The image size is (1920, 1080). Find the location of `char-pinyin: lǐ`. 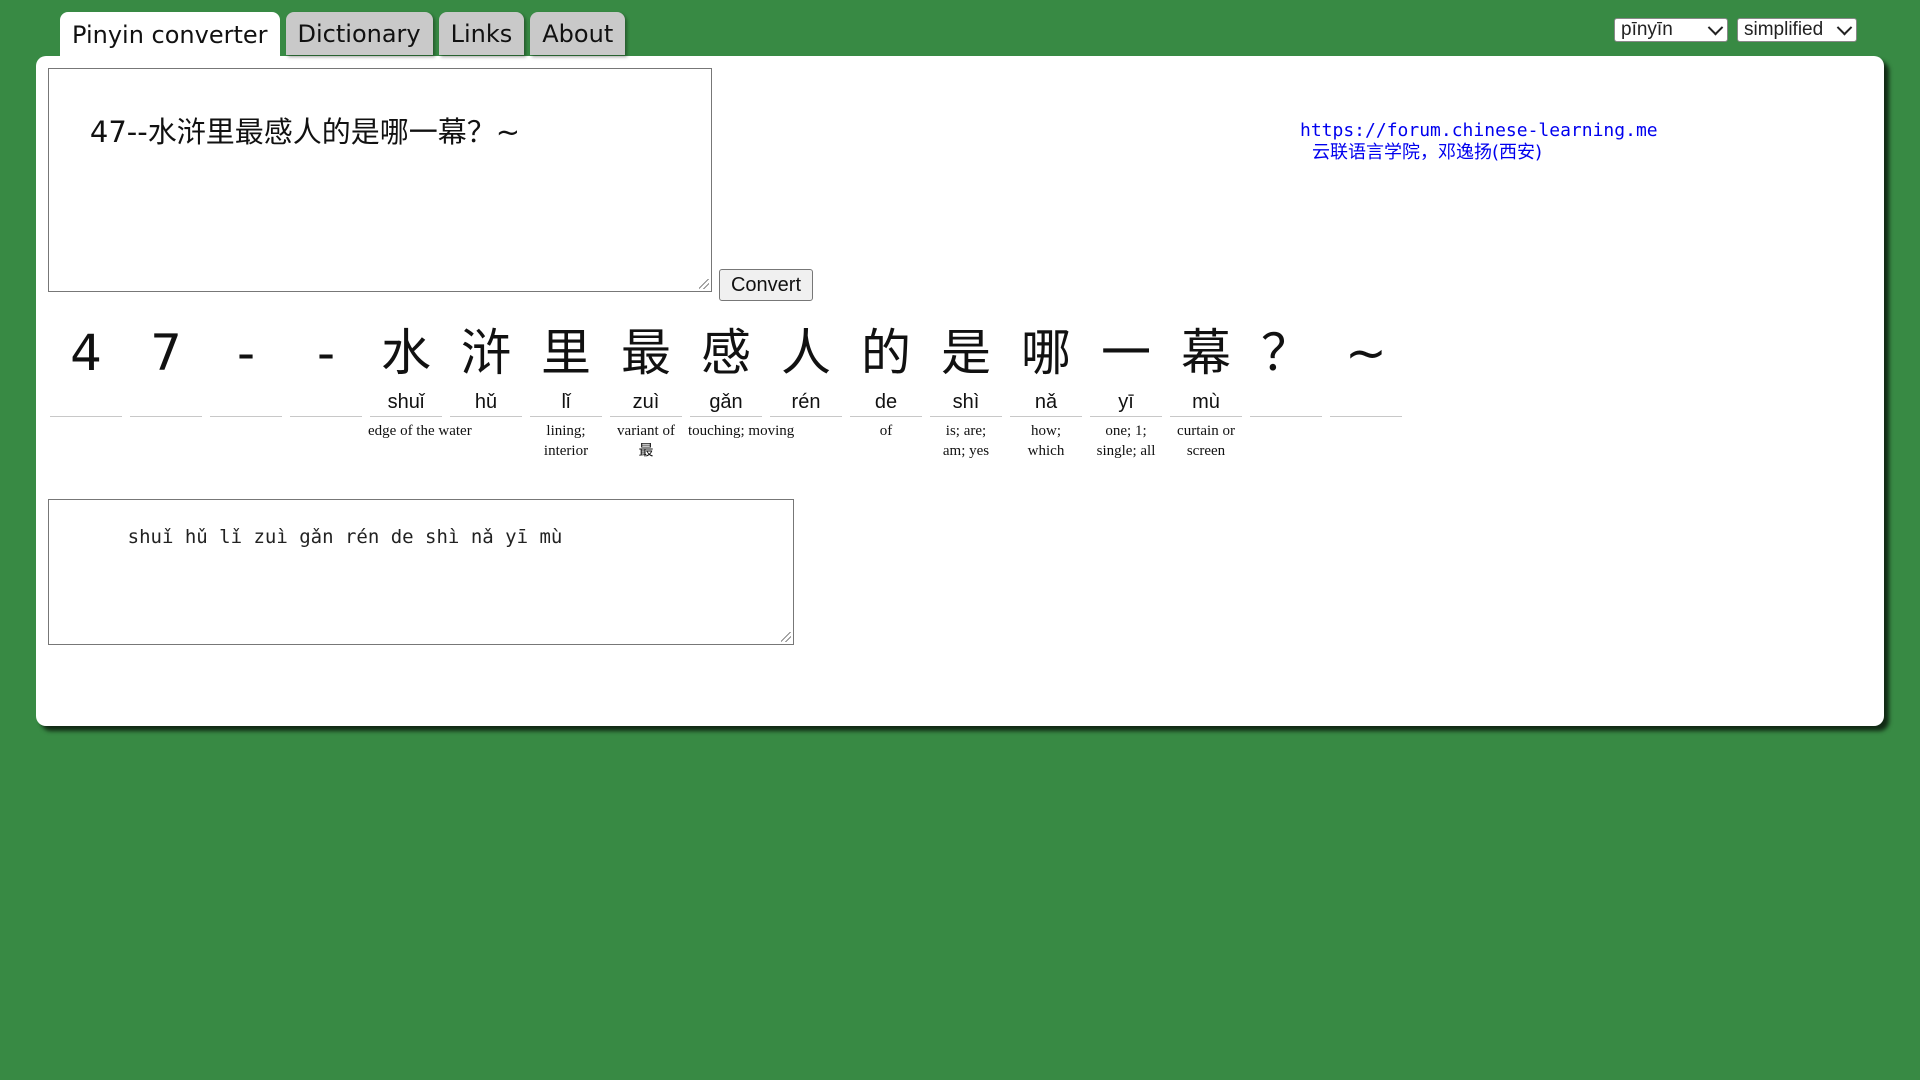

char-pinyin: lǐ is located at coordinates (566, 402).